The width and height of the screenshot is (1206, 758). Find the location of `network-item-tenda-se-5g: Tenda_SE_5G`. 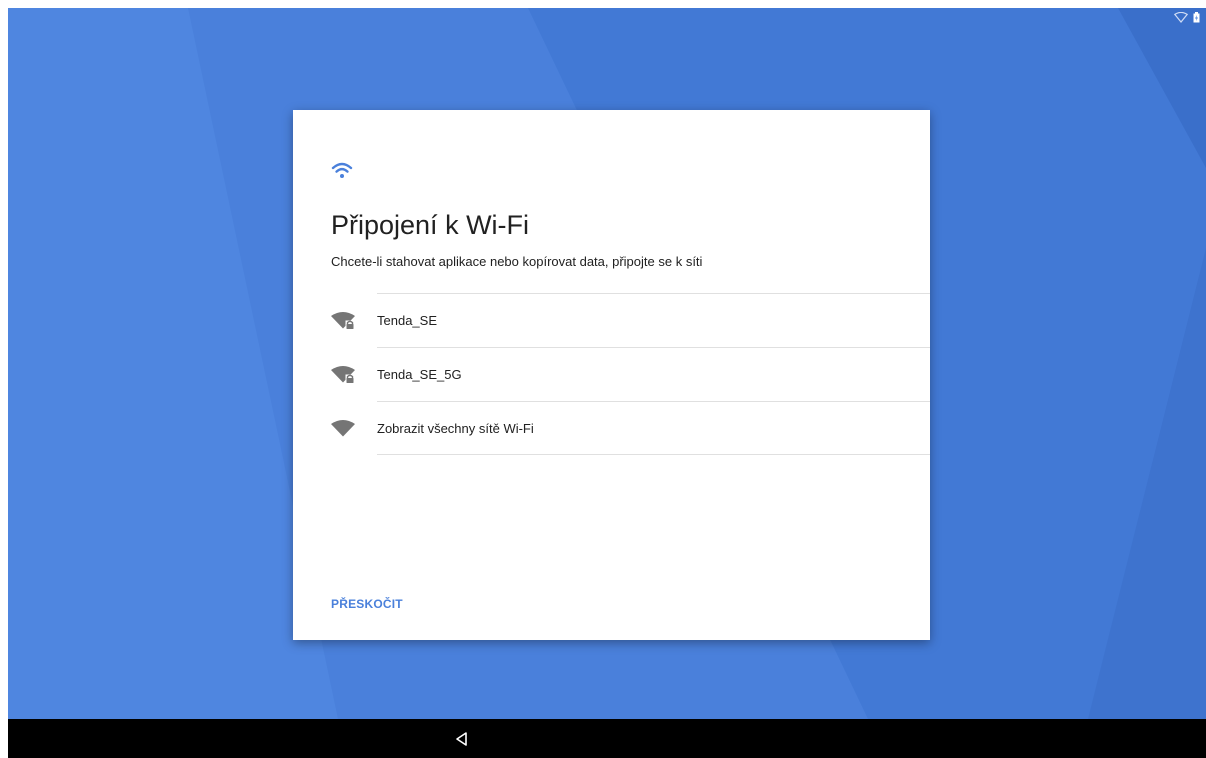

network-item-tenda-se-5g: Tenda_SE_5G is located at coordinates (611, 374).